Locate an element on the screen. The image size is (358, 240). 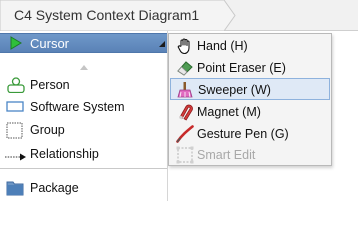
palette-item-label: Software System is located at coordinates (77, 107).